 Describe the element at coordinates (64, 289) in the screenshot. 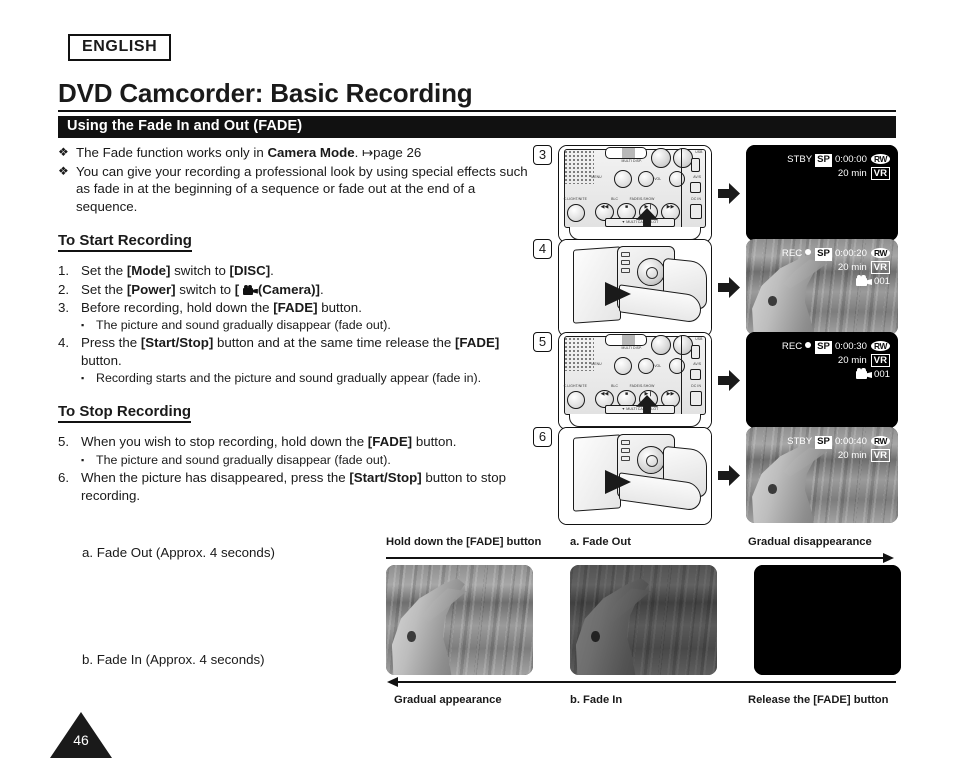

I see `step-number: 2.` at that location.